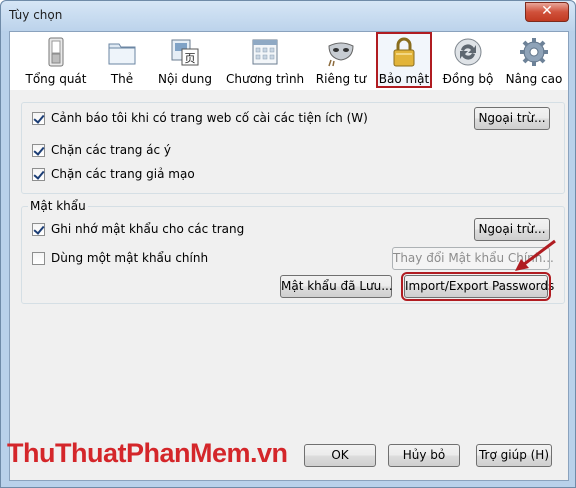 The height and width of the screenshot is (488, 576). I want to click on mask-icon, so click(341, 54).